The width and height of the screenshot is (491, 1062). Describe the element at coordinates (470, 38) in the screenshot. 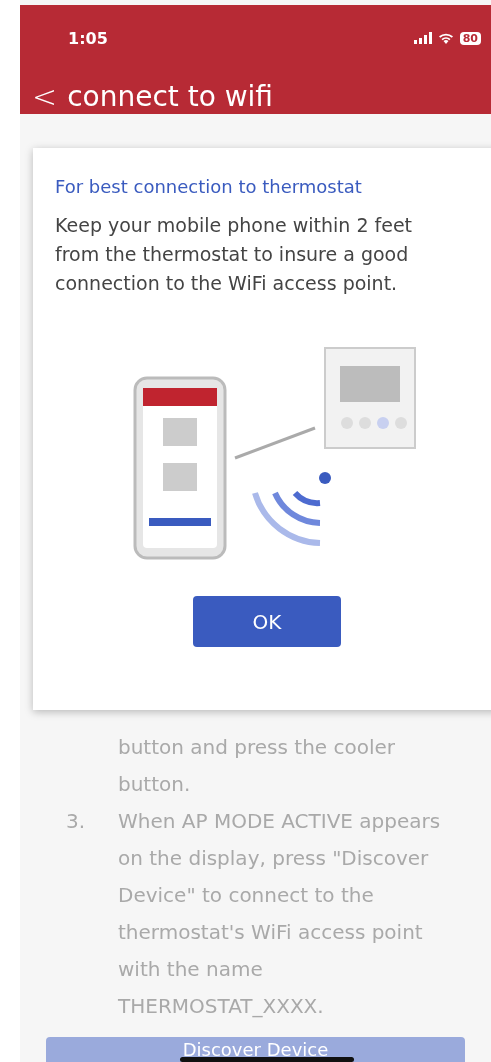

I see `battery-level: 80` at that location.